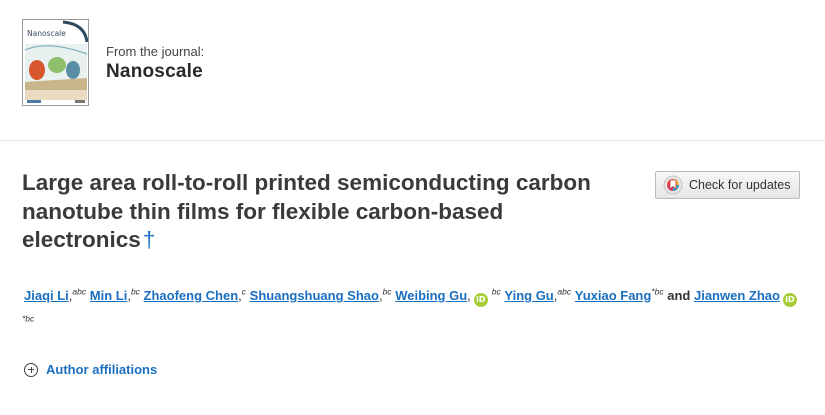  Describe the element at coordinates (191, 295) in the screenshot. I see `author-link: Zhaofeng Chen` at that location.